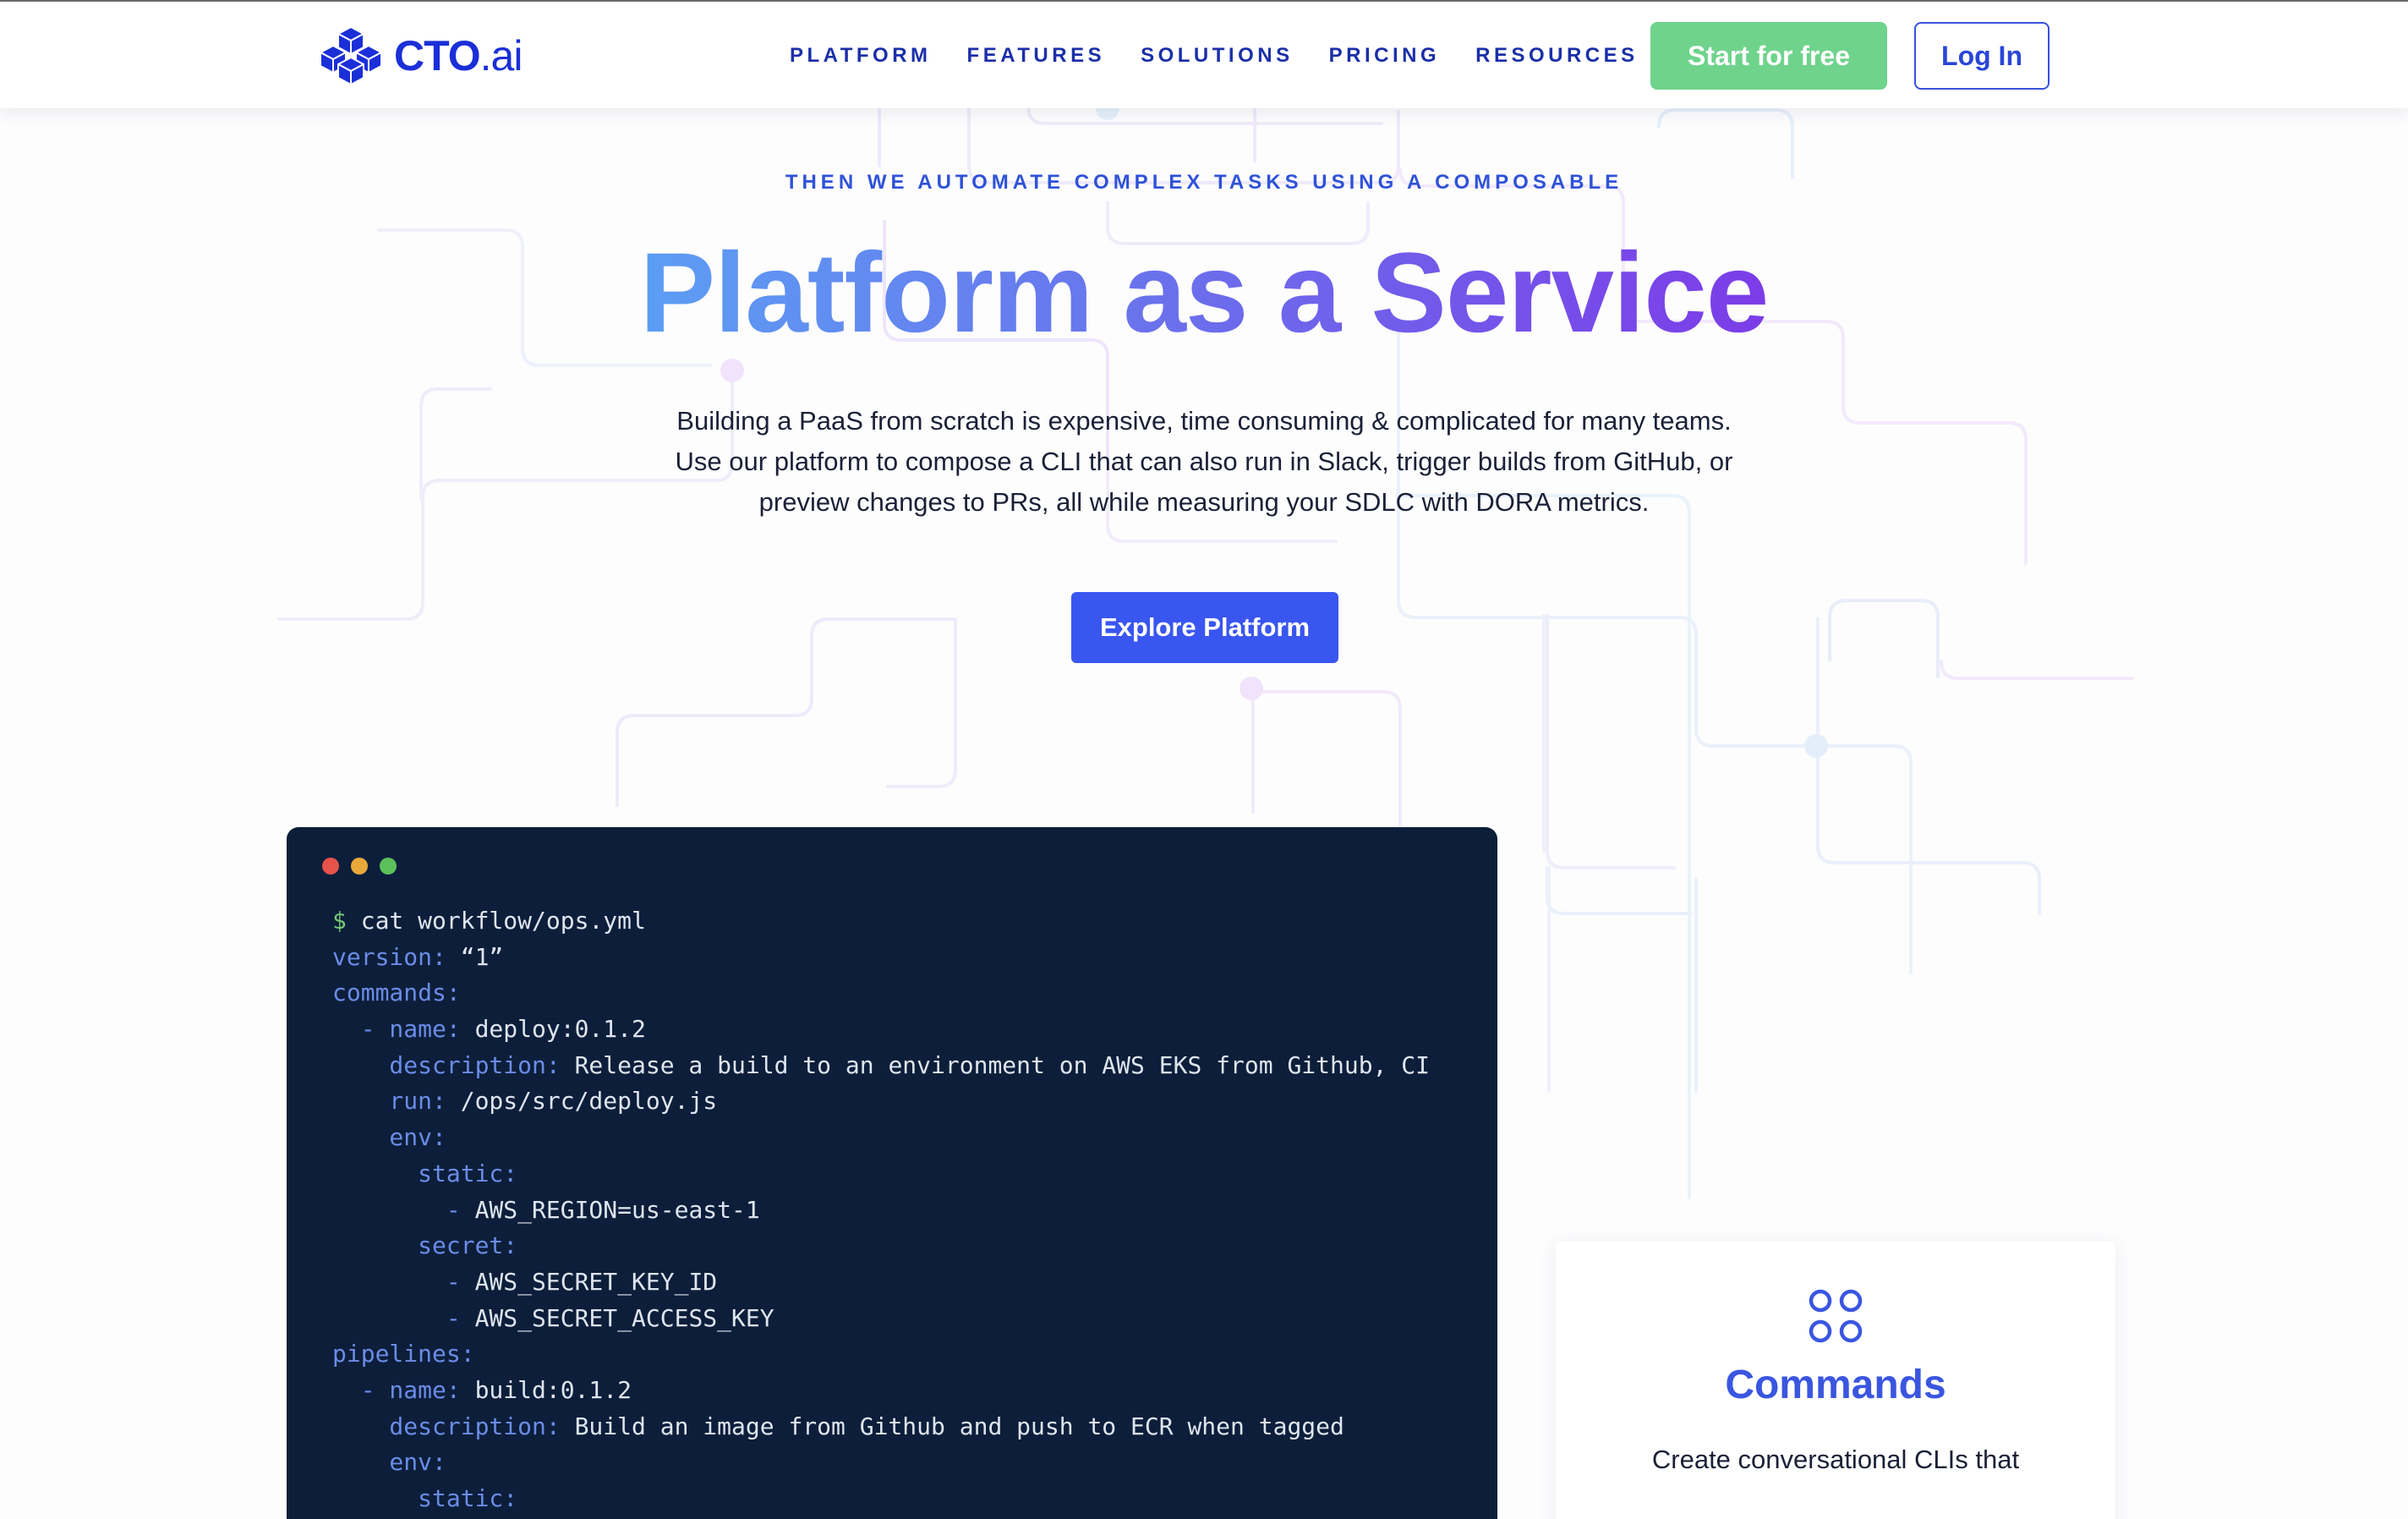  I want to click on code-line: - AWS_REGION=us-east-1, so click(915, 1211).